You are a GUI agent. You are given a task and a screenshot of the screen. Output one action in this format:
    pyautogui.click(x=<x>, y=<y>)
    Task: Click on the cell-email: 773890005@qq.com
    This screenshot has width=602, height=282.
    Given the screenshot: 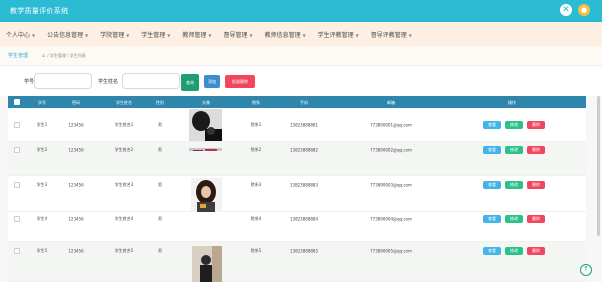 What is the action you would take?
    pyautogui.click(x=391, y=251)
    